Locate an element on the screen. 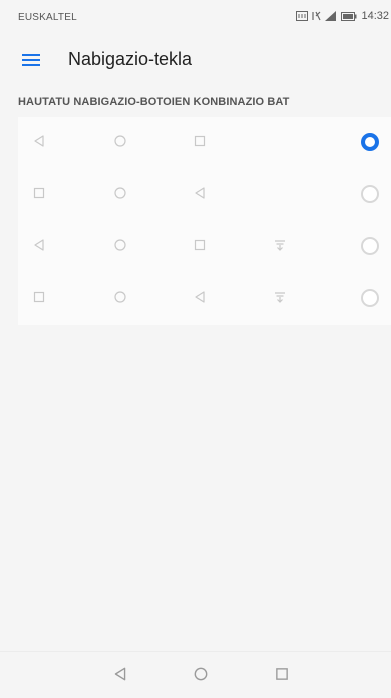 The image size is (391, 698). battery-icon is located at coordinates (349, 16).